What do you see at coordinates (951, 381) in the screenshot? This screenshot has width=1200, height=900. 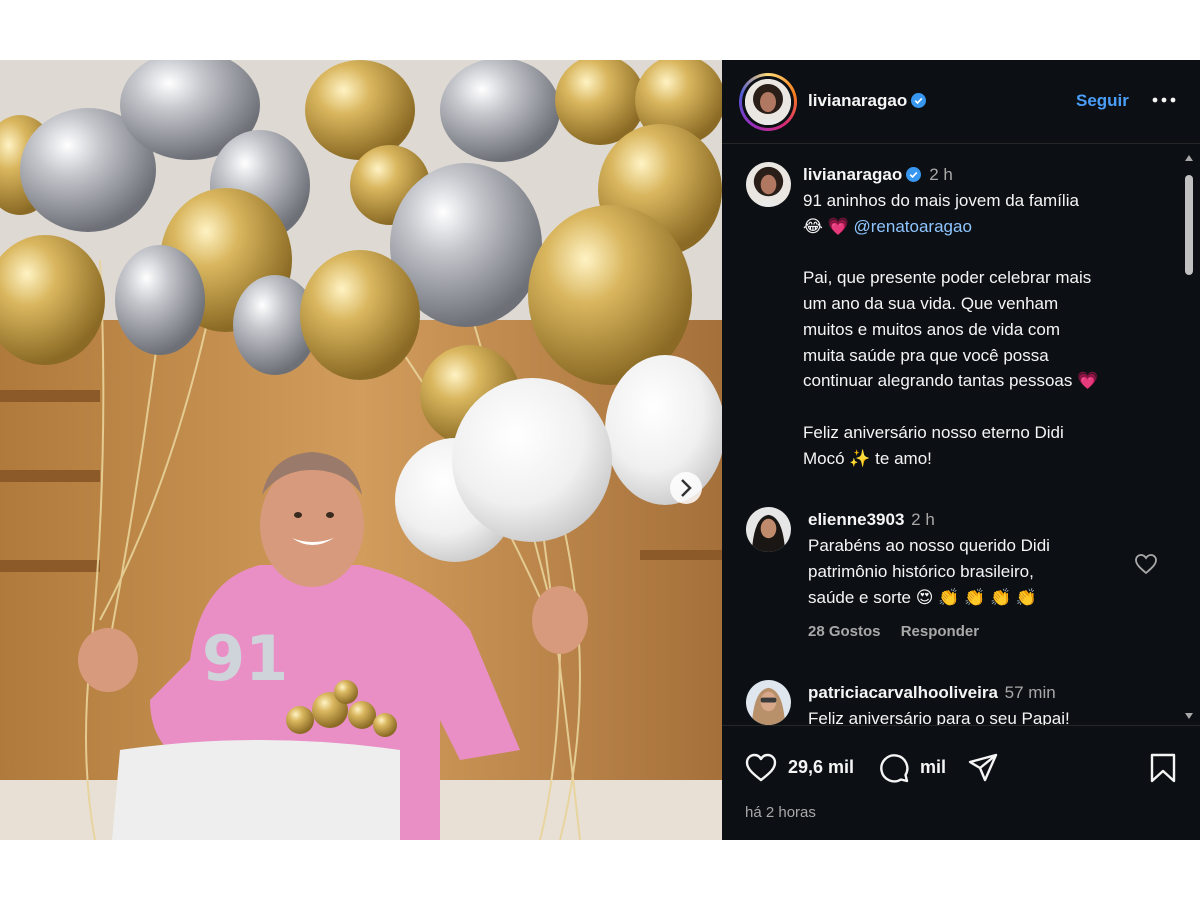 I see `caption-line: continuar alegrando tantas pessoas 💗` at bounding box center [951, 381].